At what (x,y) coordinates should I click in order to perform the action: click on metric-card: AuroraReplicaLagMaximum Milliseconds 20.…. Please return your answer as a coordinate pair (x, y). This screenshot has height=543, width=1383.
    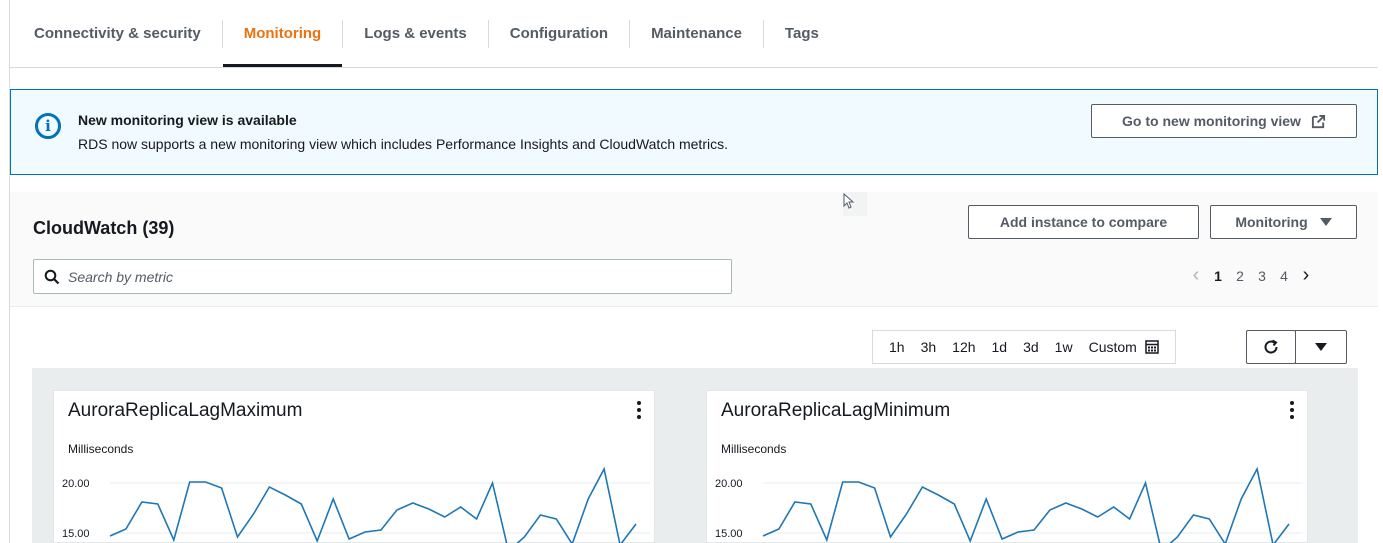
    Looking at the image, I should click on (354, 466).